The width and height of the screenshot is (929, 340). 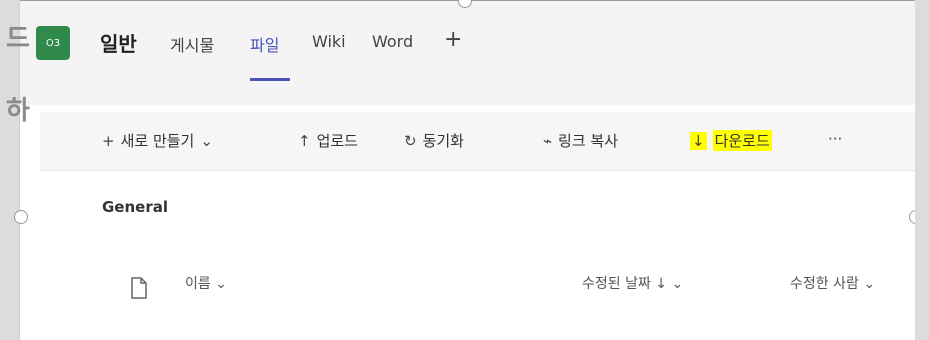 I want to click on modified-column-header: 수정된 날짜 ↓ ⌄, so click(x=632, y=283).